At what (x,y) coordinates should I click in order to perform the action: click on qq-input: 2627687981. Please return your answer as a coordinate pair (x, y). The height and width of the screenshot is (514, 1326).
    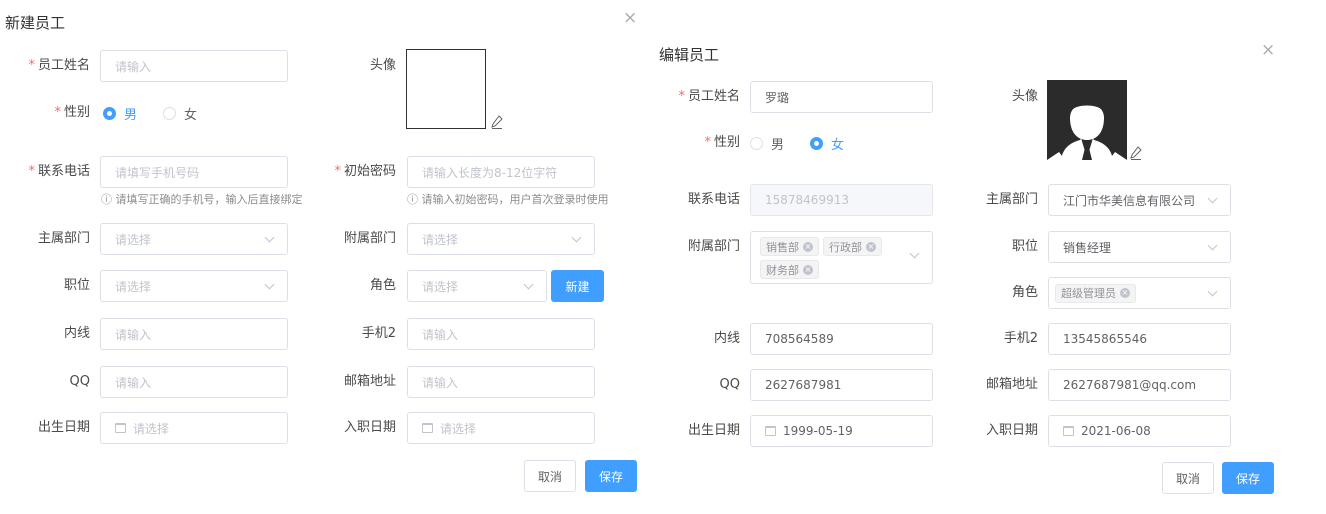
    Looking at the image, I should click on (841, 385).